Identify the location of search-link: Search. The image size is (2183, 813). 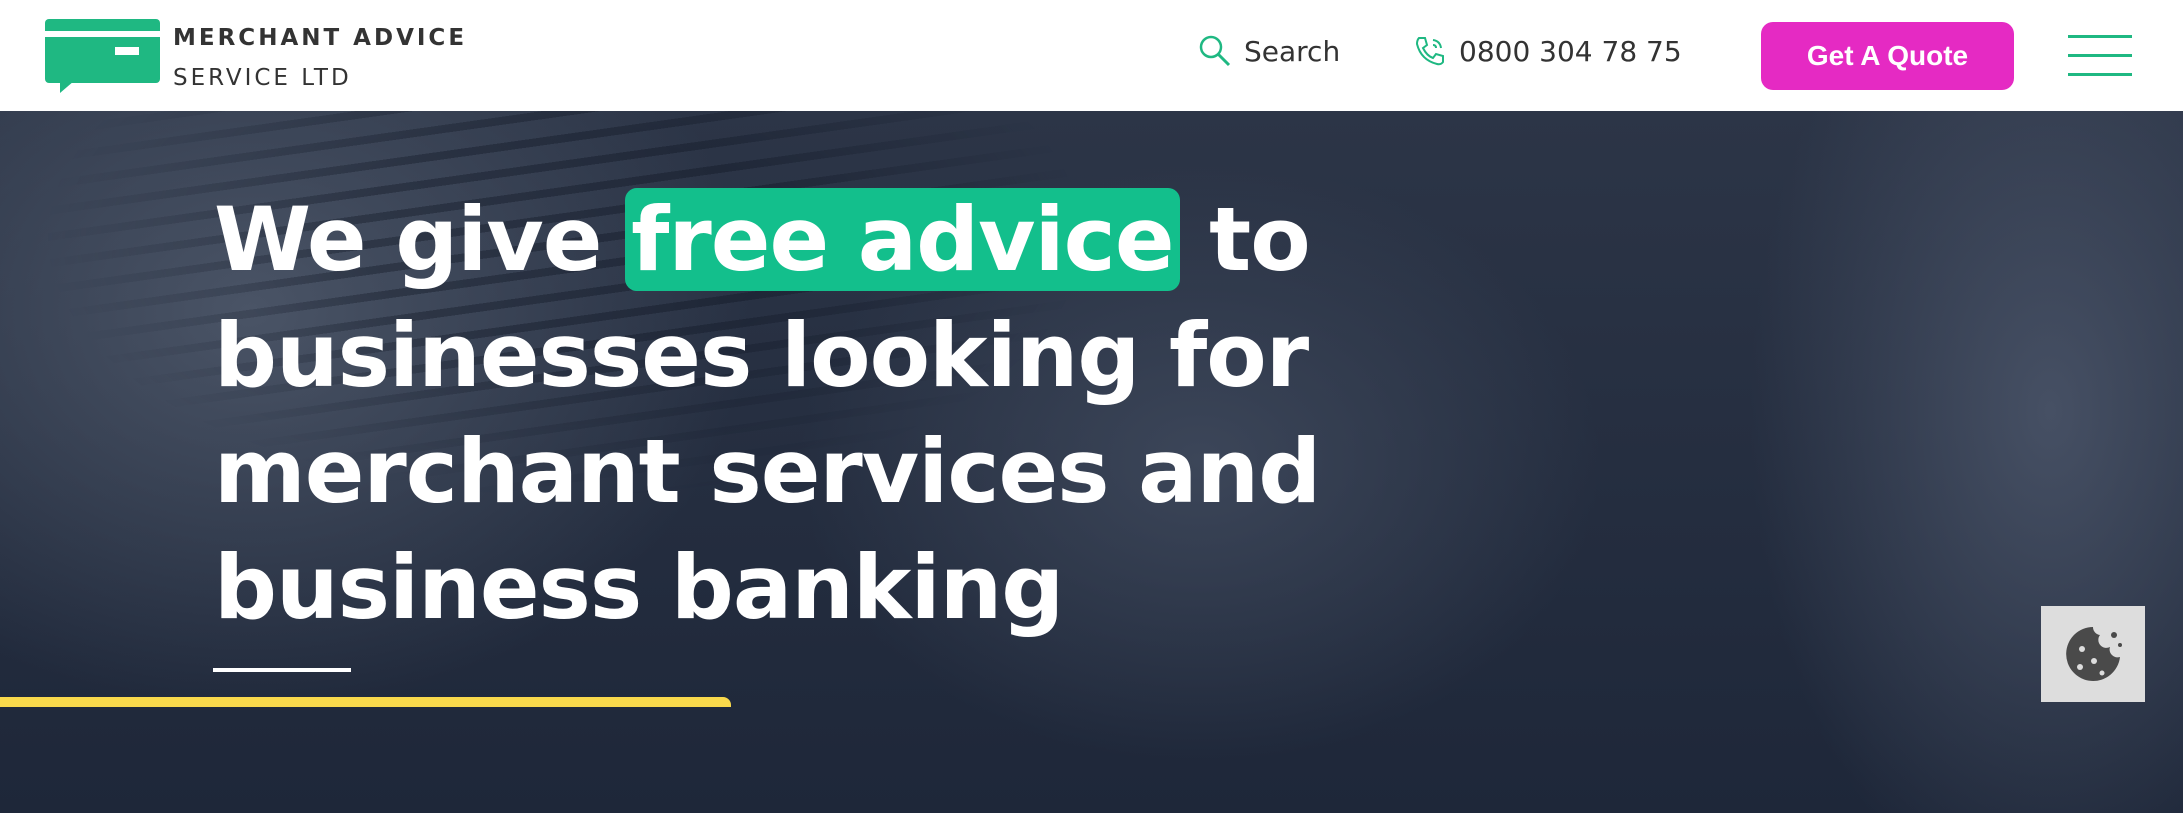
(1269, 51).